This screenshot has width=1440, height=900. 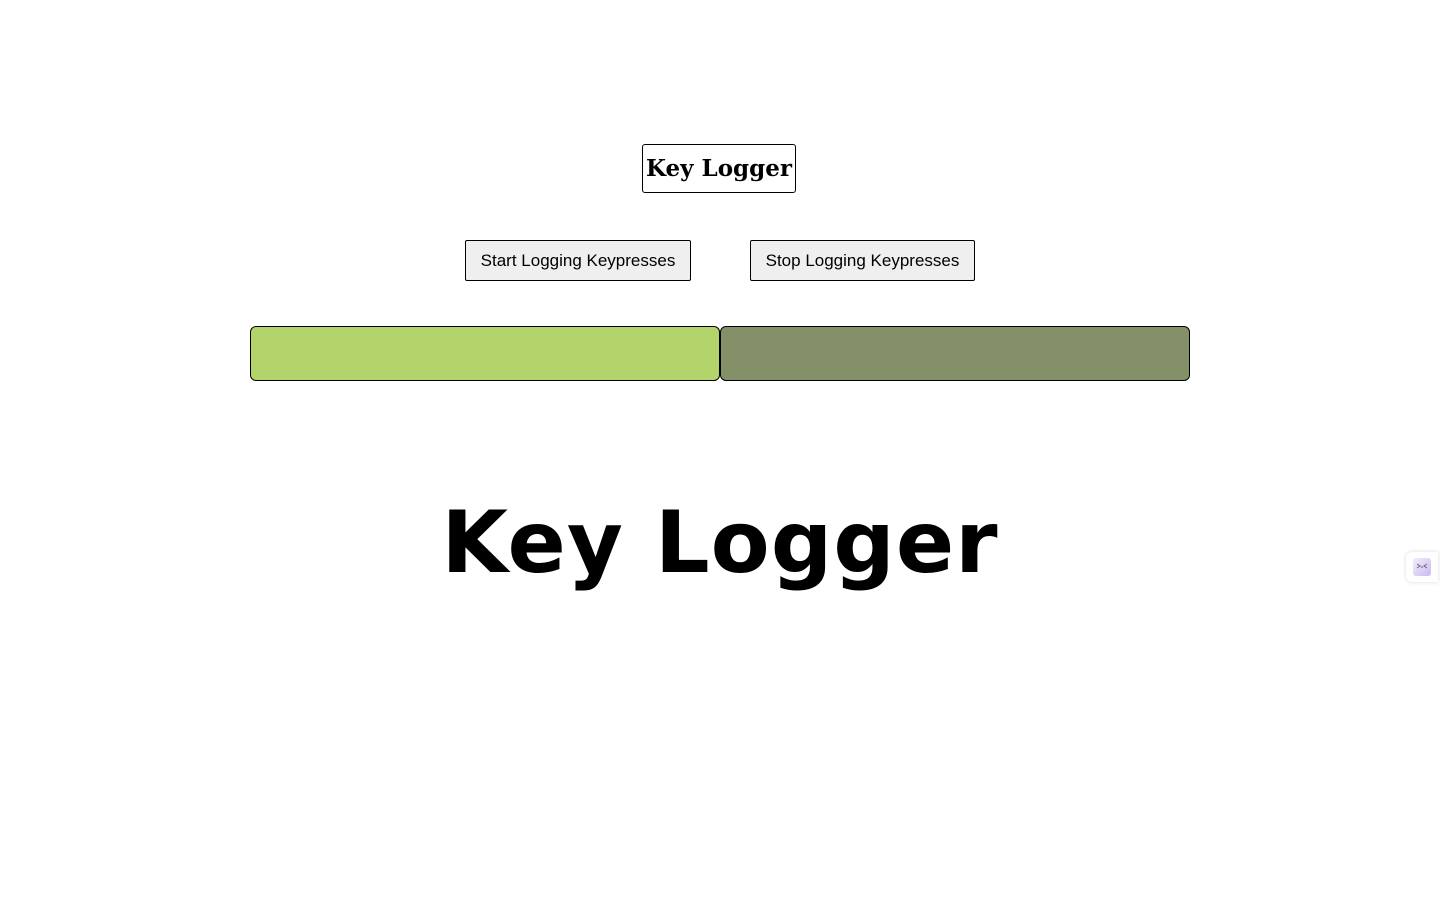 What do you see at coordinates (955, 353) in the screenshot?
I see `status-indicator-right` at bounding box center [955, 353].